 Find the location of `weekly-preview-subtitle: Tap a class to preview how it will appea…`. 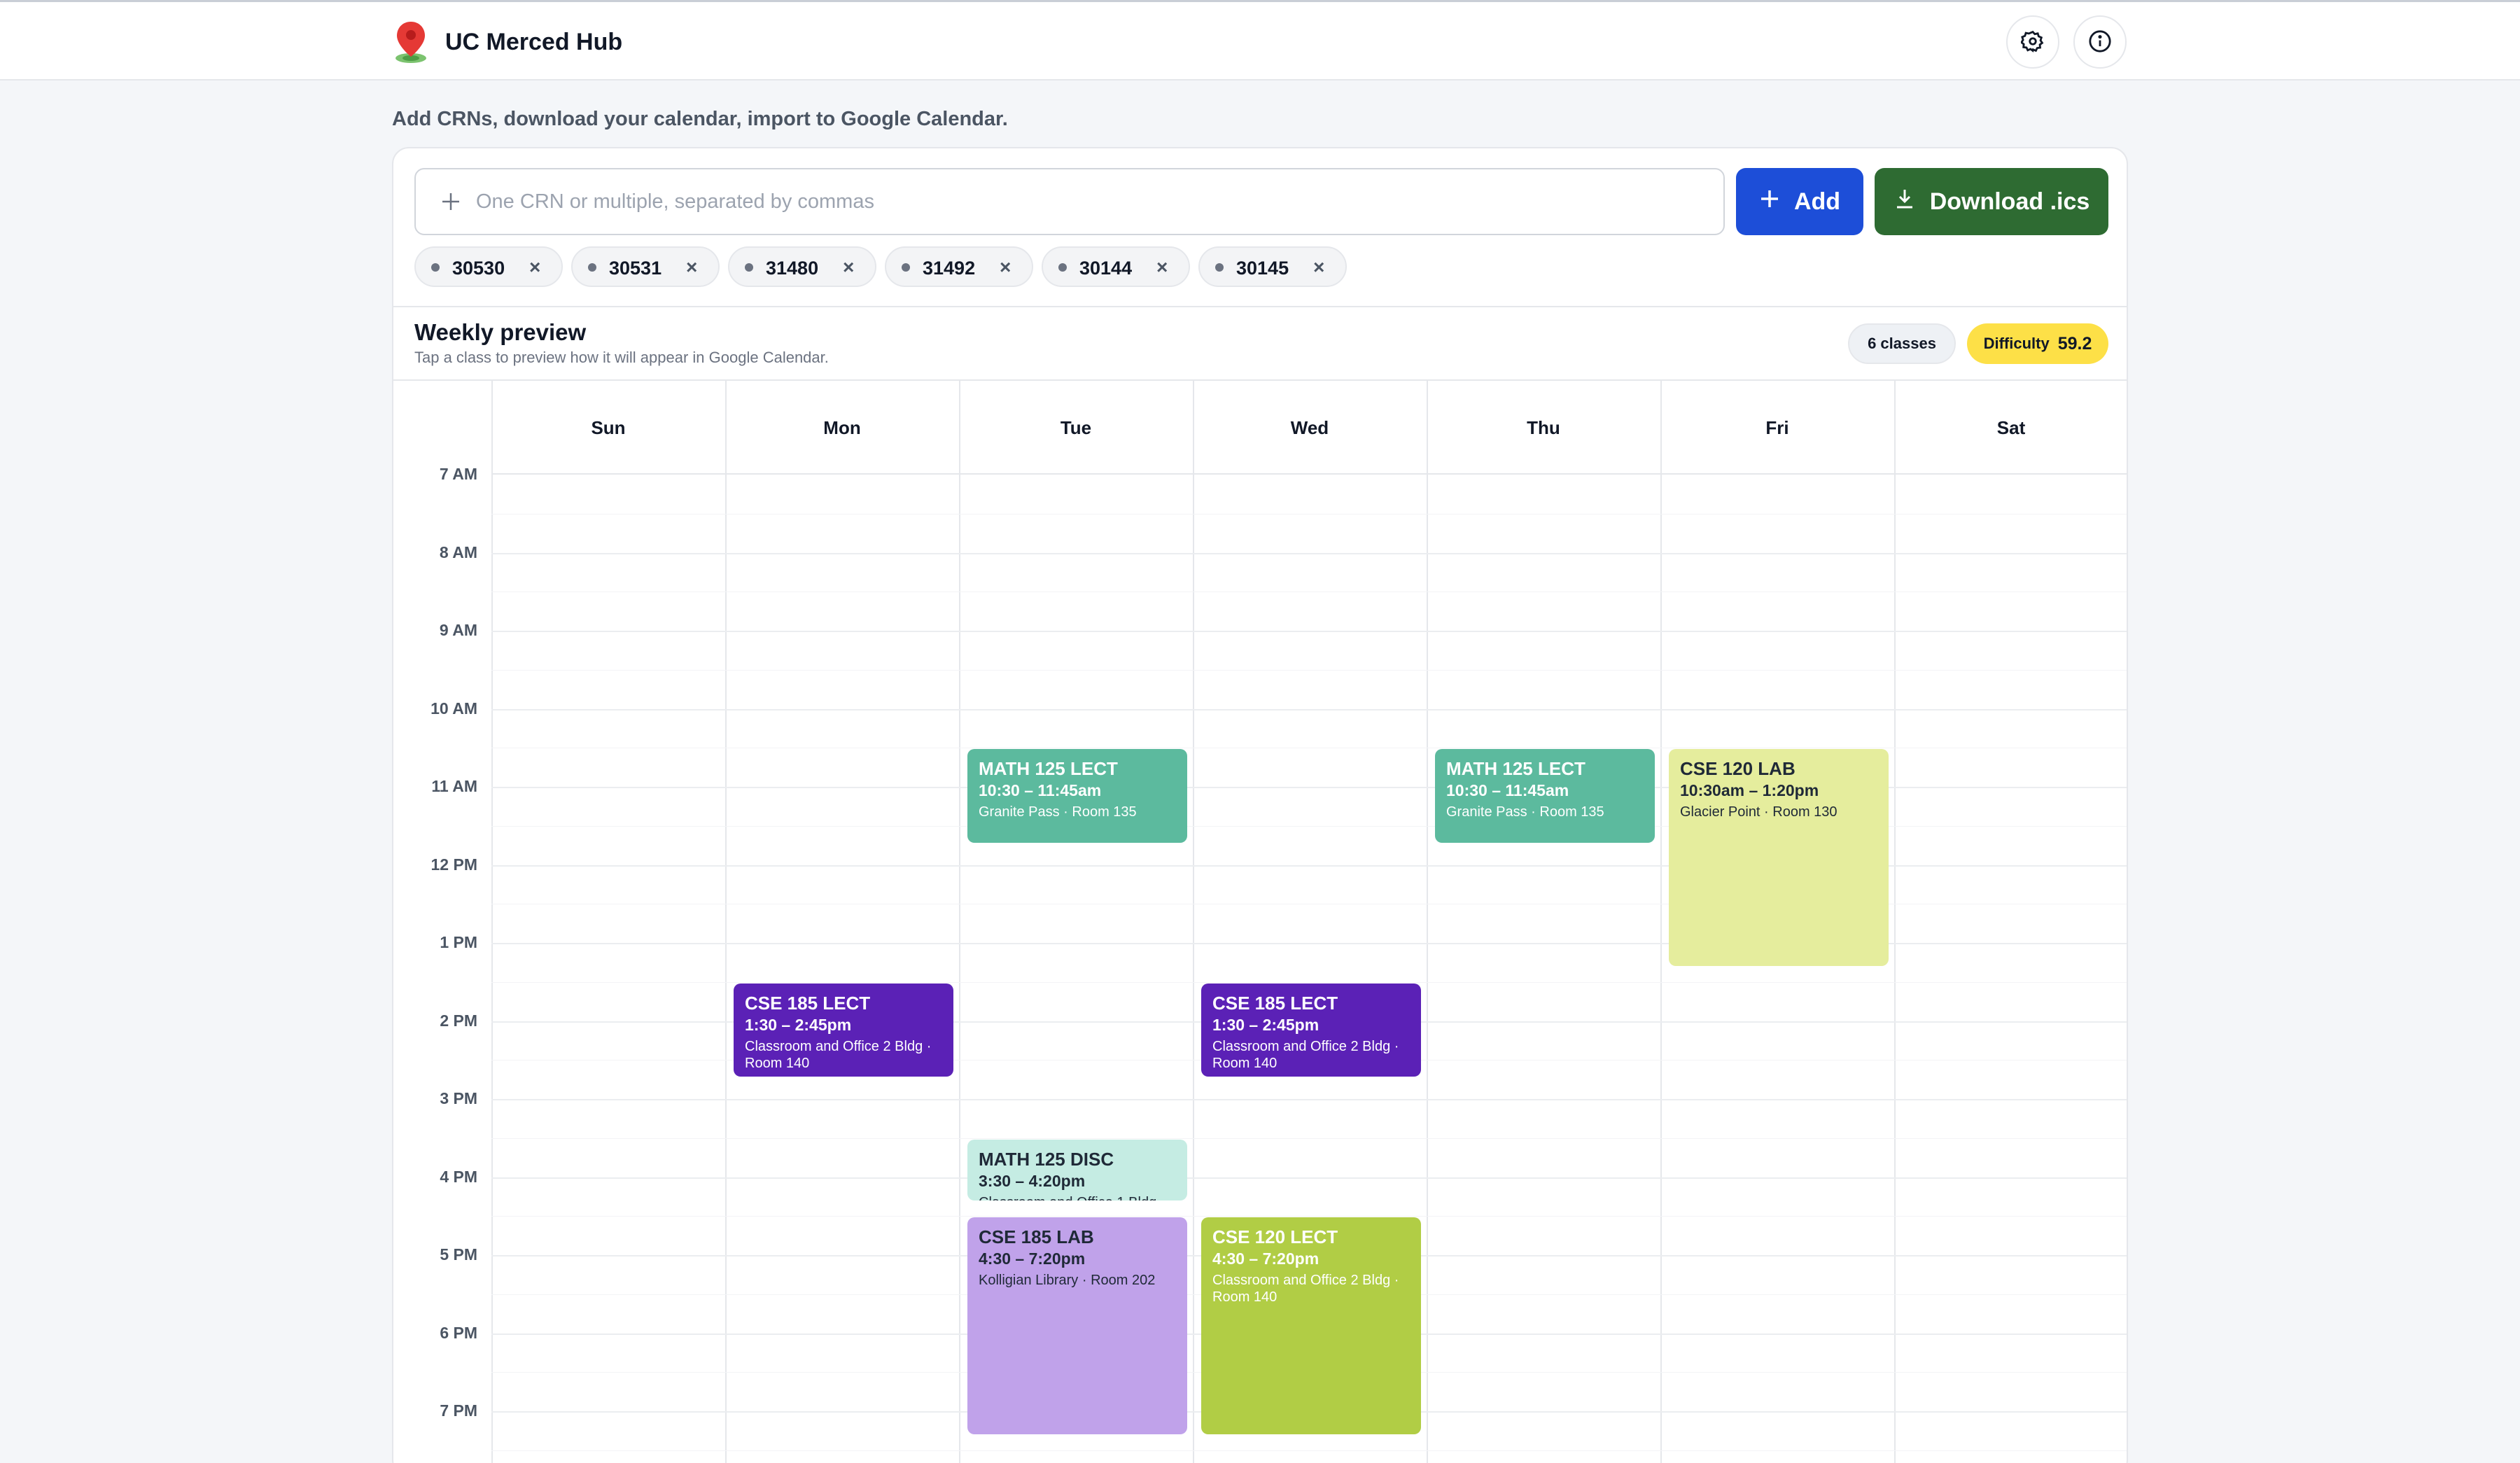

weekly-preview-subtitle: Tap a class to preview how it will appea… is located at coordinates (621, 357).